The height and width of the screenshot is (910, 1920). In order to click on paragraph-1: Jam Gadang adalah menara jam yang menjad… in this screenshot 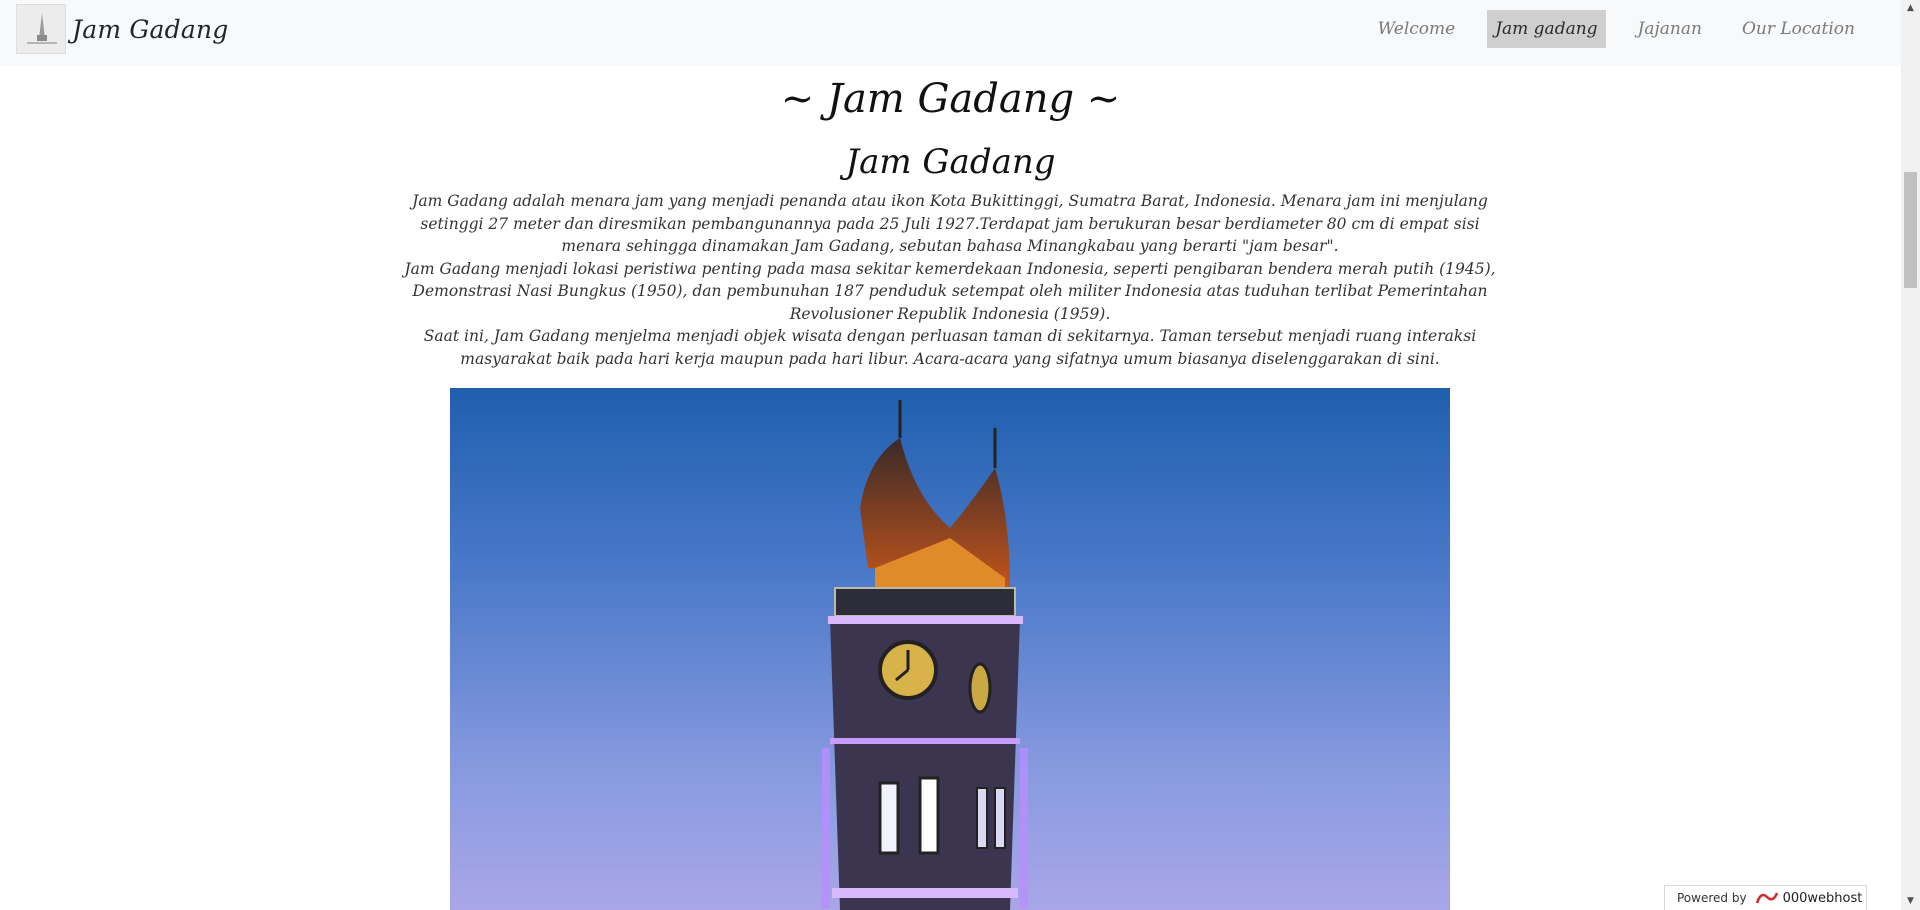, I will do `click(950, 223)`.